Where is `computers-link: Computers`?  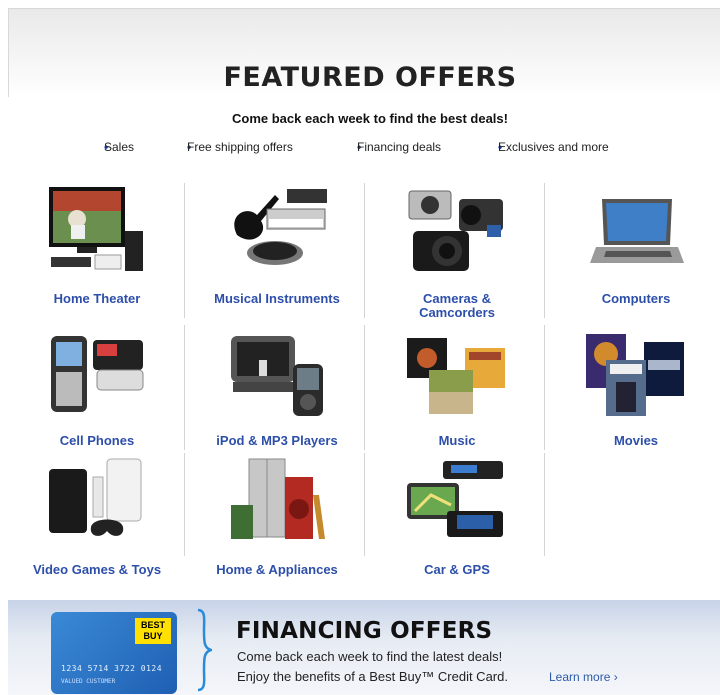
computers-link: Computers is located at coordinates (633, 299).